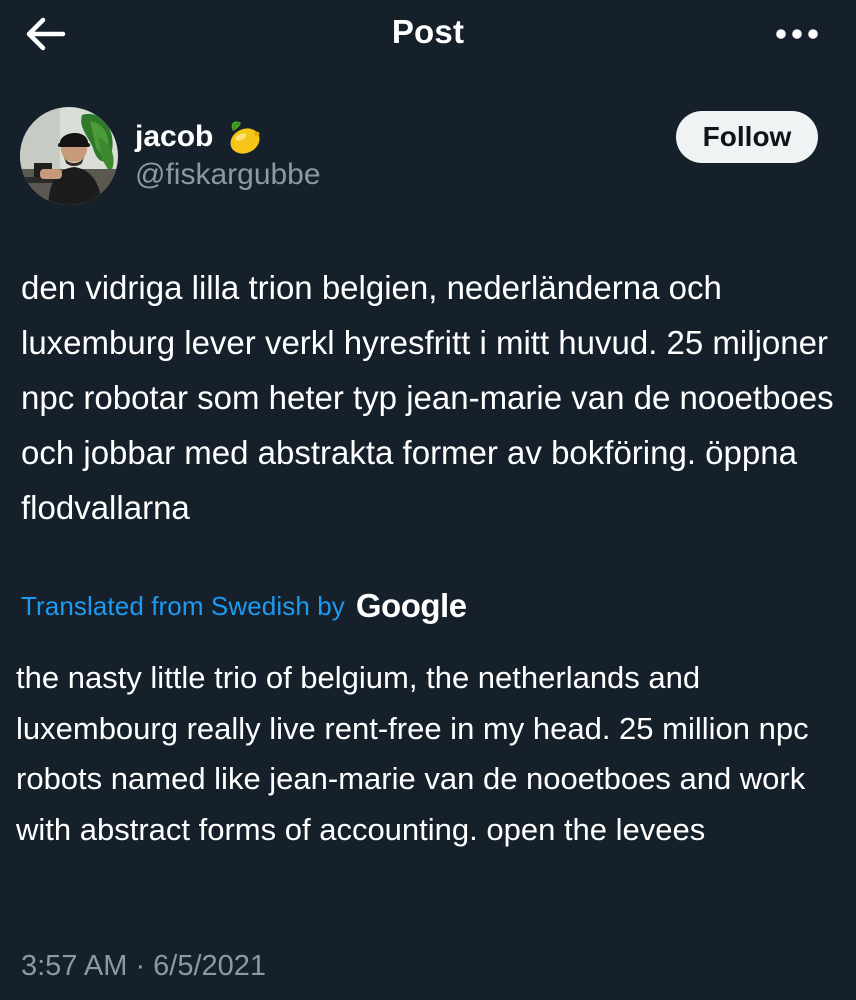 This screenshot has height=1000, width=856. I want to click on post-timestamp: 3:57 AM · 6/5/2021, so click(143, 966).